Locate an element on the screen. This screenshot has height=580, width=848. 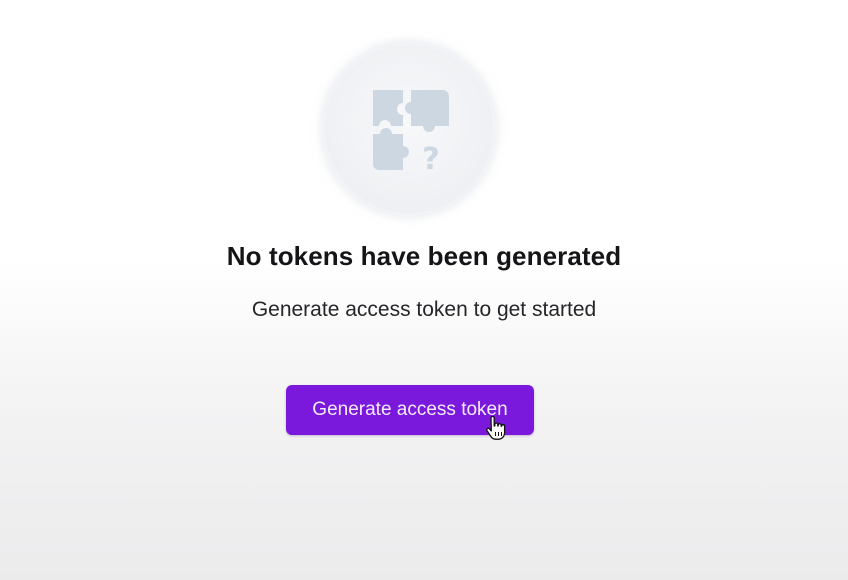
hand-pointer-icon is located at coordinates (496, 428).